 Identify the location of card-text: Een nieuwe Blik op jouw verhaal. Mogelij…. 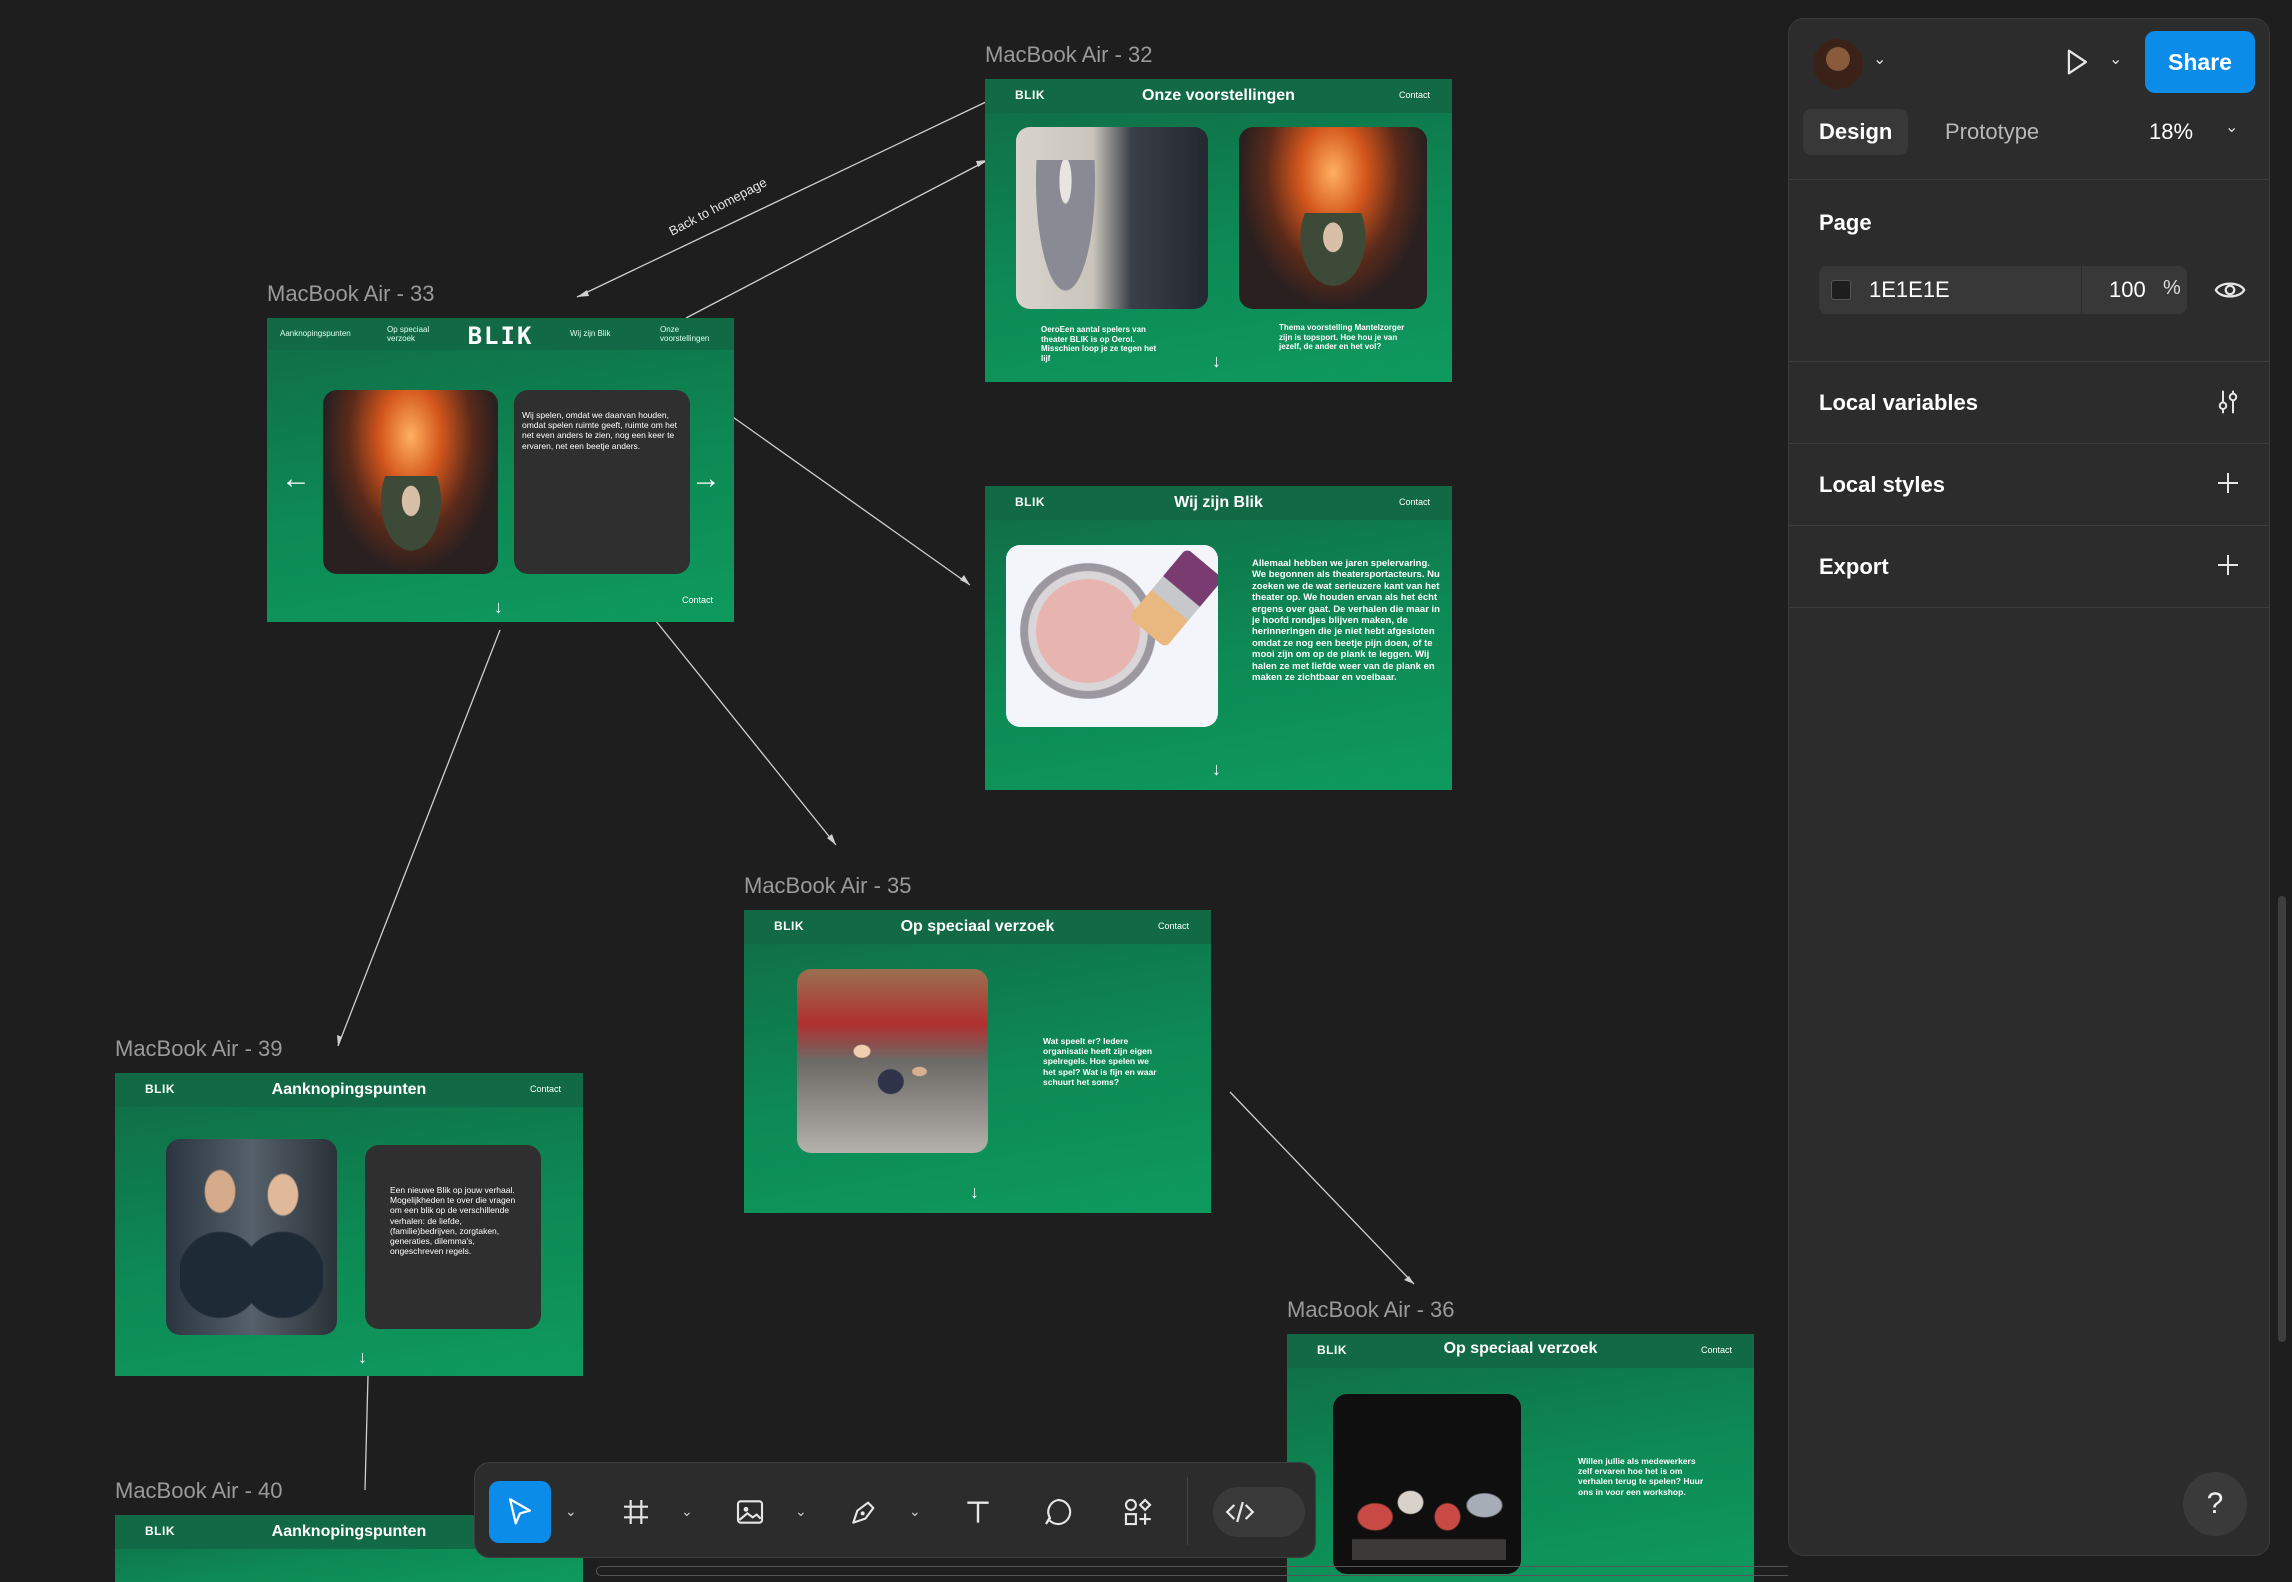
(453, 1221).